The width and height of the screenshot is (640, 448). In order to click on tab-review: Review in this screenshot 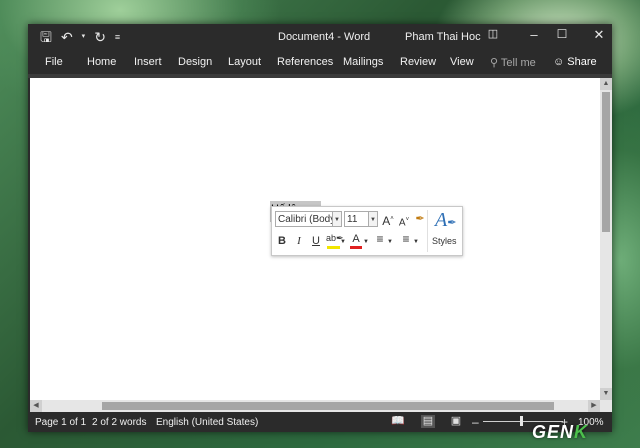, I will do `click(418, 62)`.